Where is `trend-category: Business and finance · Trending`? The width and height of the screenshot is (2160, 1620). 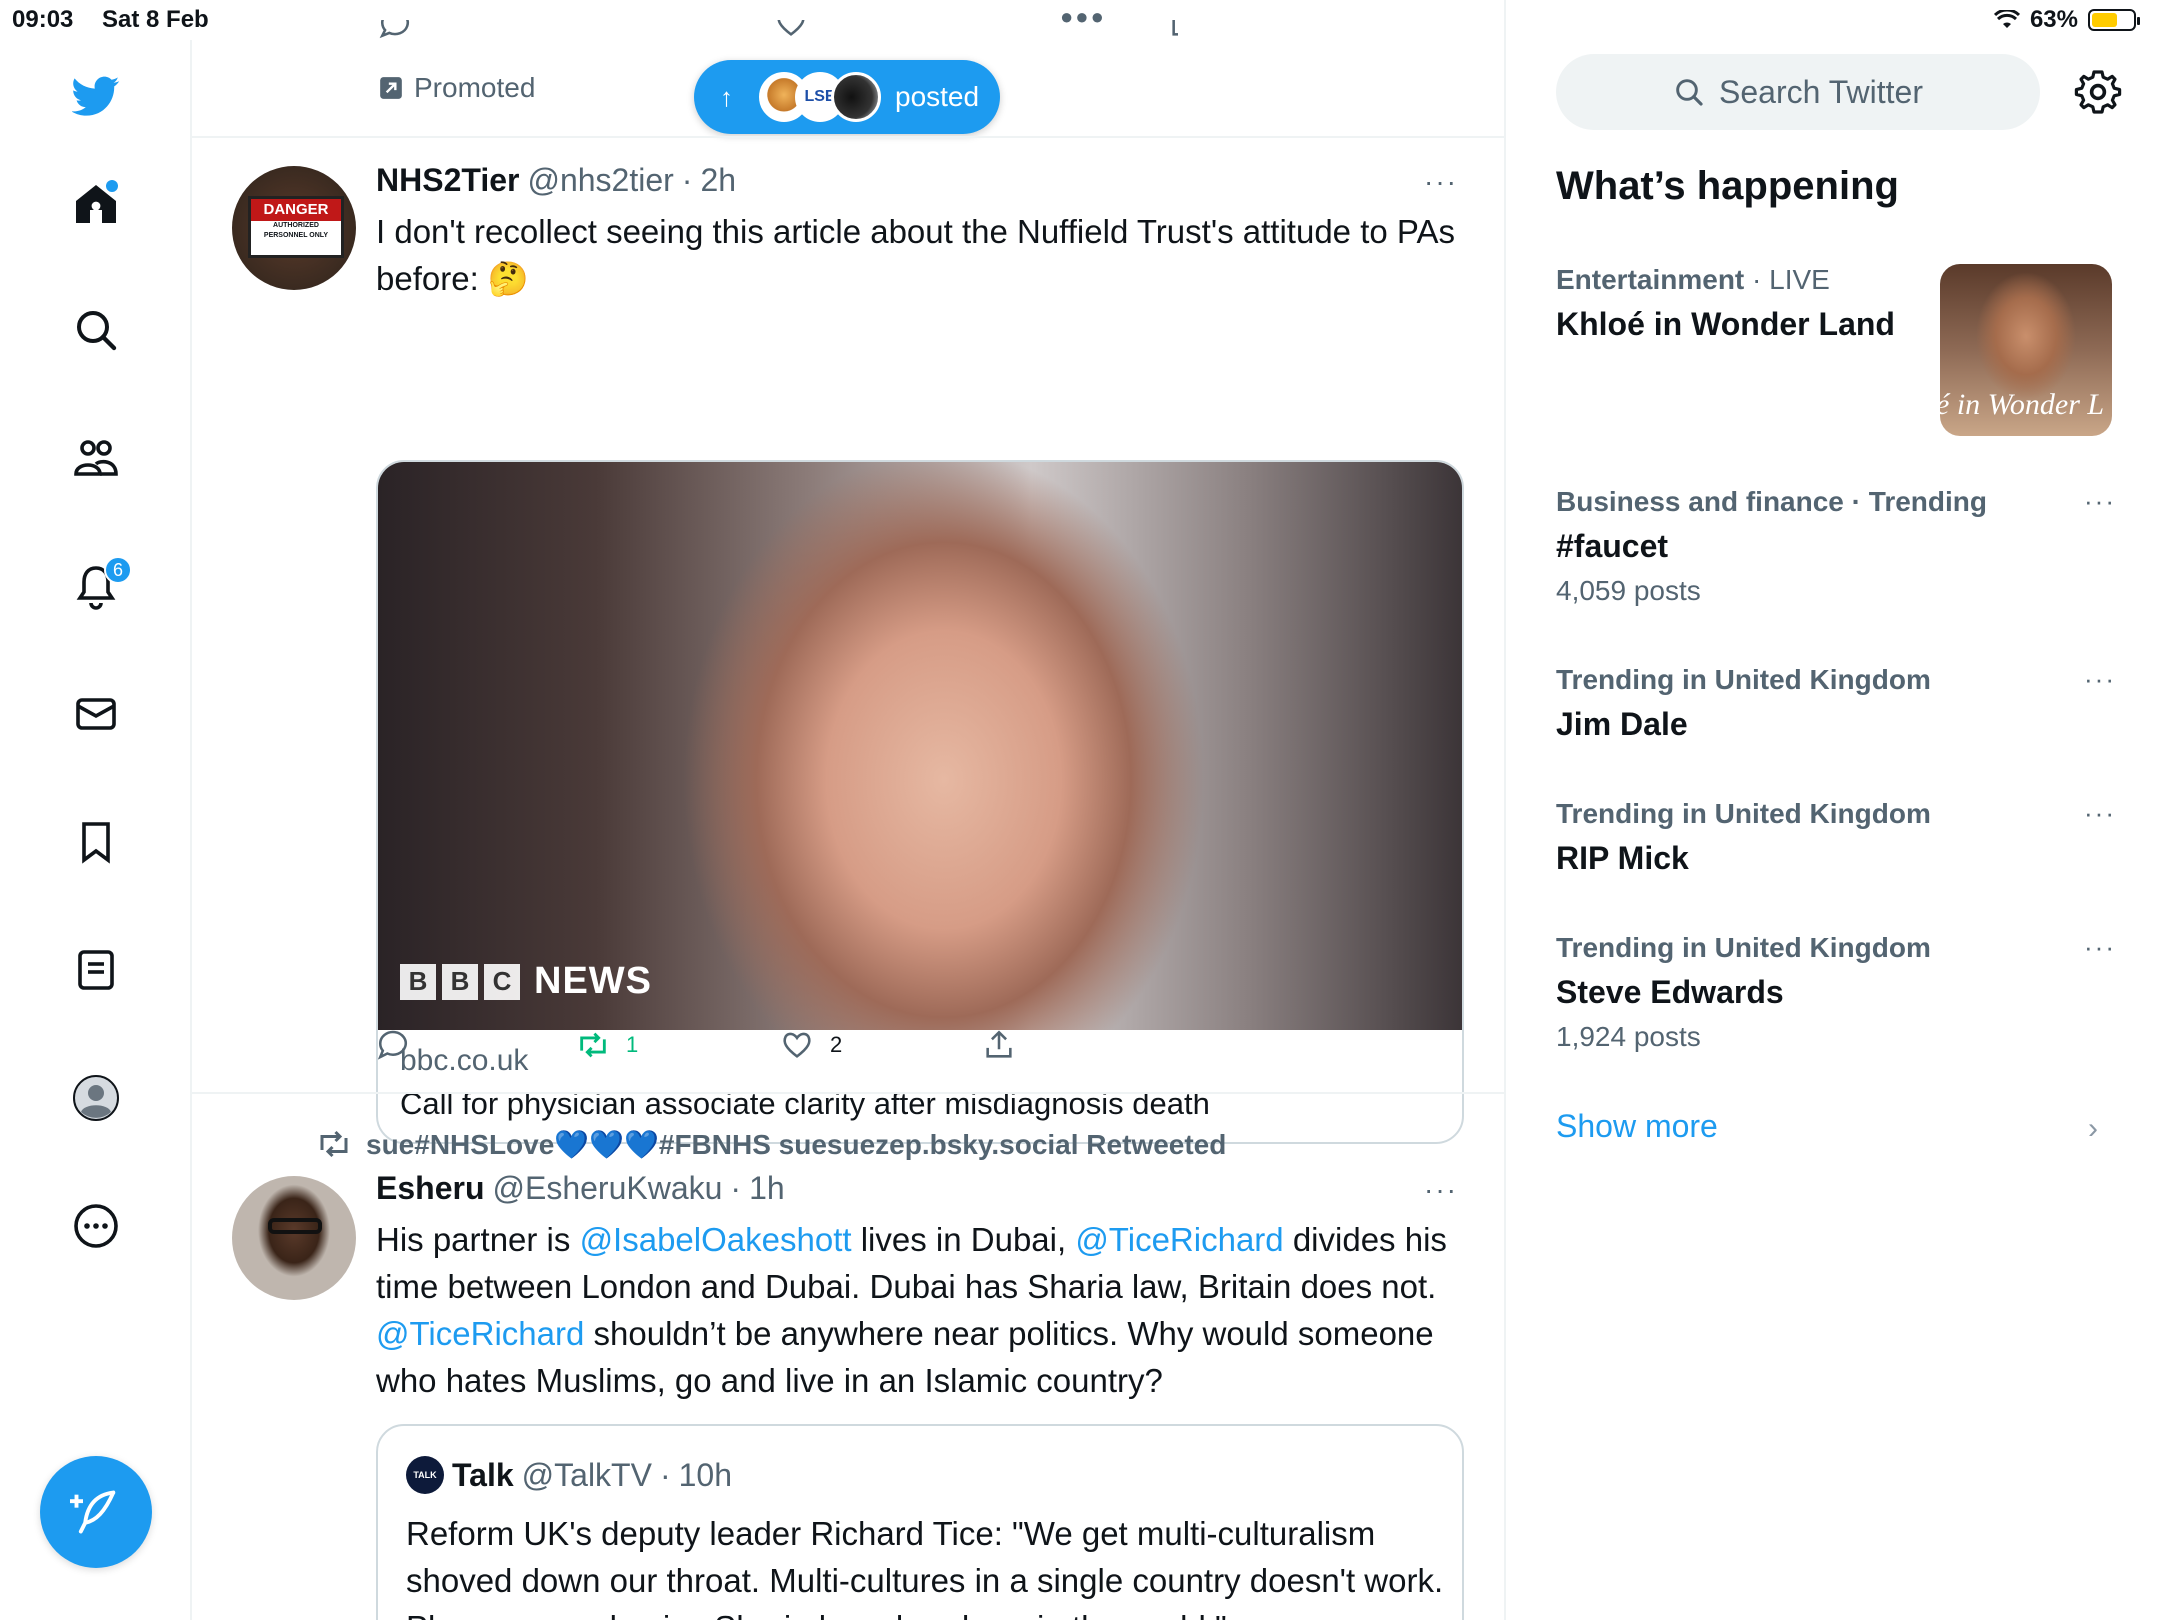 trend-category: Business and finance · Trending is located at coordinates (1771, 501).